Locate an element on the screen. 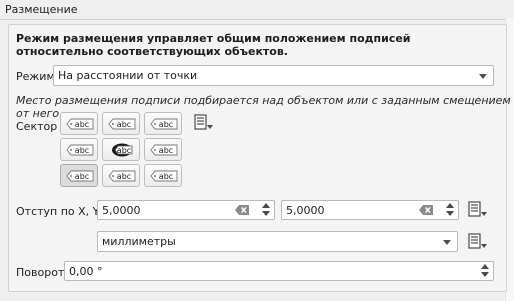 The width and height of the screenshot is (514, 301). quadrant-button-top-right: abc is located at coordinates (163, 123).